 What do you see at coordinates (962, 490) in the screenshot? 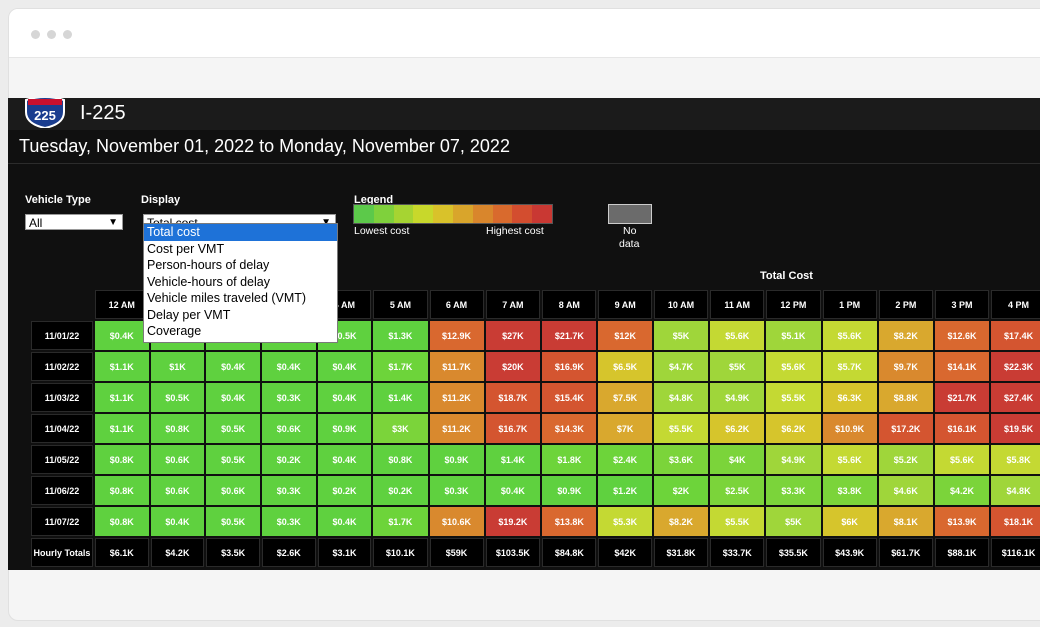
I see `cost-cell: $4.2K` at bounding box center [962, 490].